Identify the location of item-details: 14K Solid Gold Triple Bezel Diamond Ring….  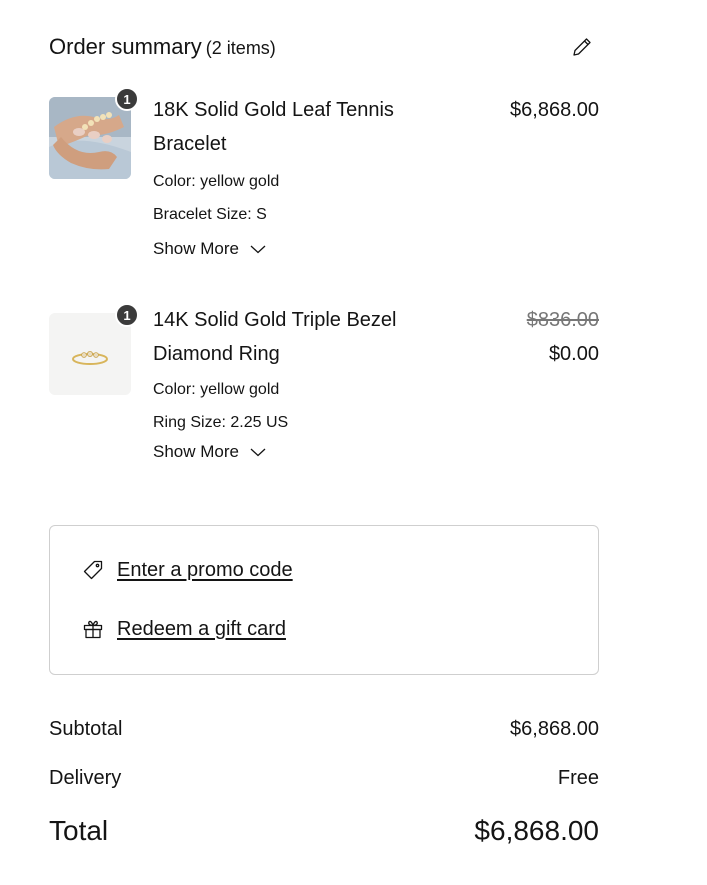
(303, 383).